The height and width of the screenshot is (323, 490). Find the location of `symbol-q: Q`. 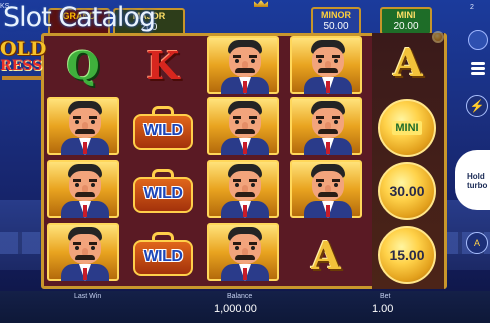

symbol-q: Q is located at coordinates (83, 65).